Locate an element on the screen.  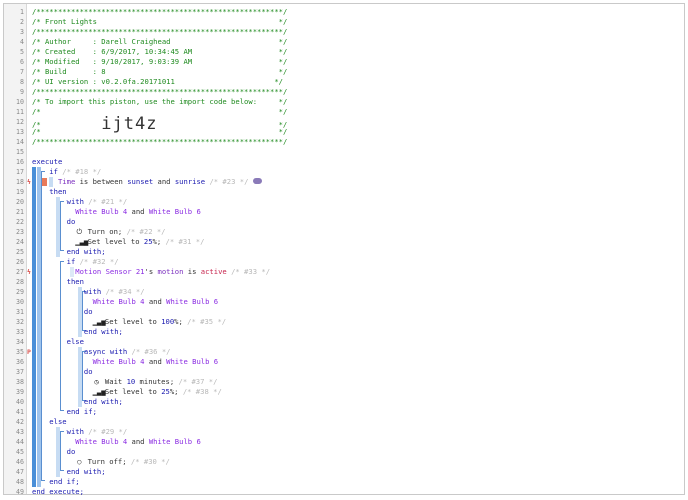
line-number: 8 is located at coordinates (22, 82).